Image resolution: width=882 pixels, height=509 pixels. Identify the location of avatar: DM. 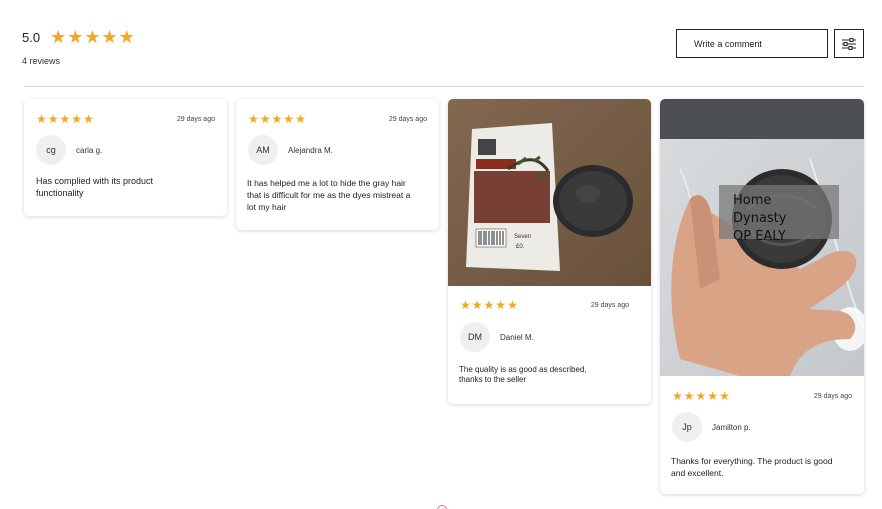
(475, 337).